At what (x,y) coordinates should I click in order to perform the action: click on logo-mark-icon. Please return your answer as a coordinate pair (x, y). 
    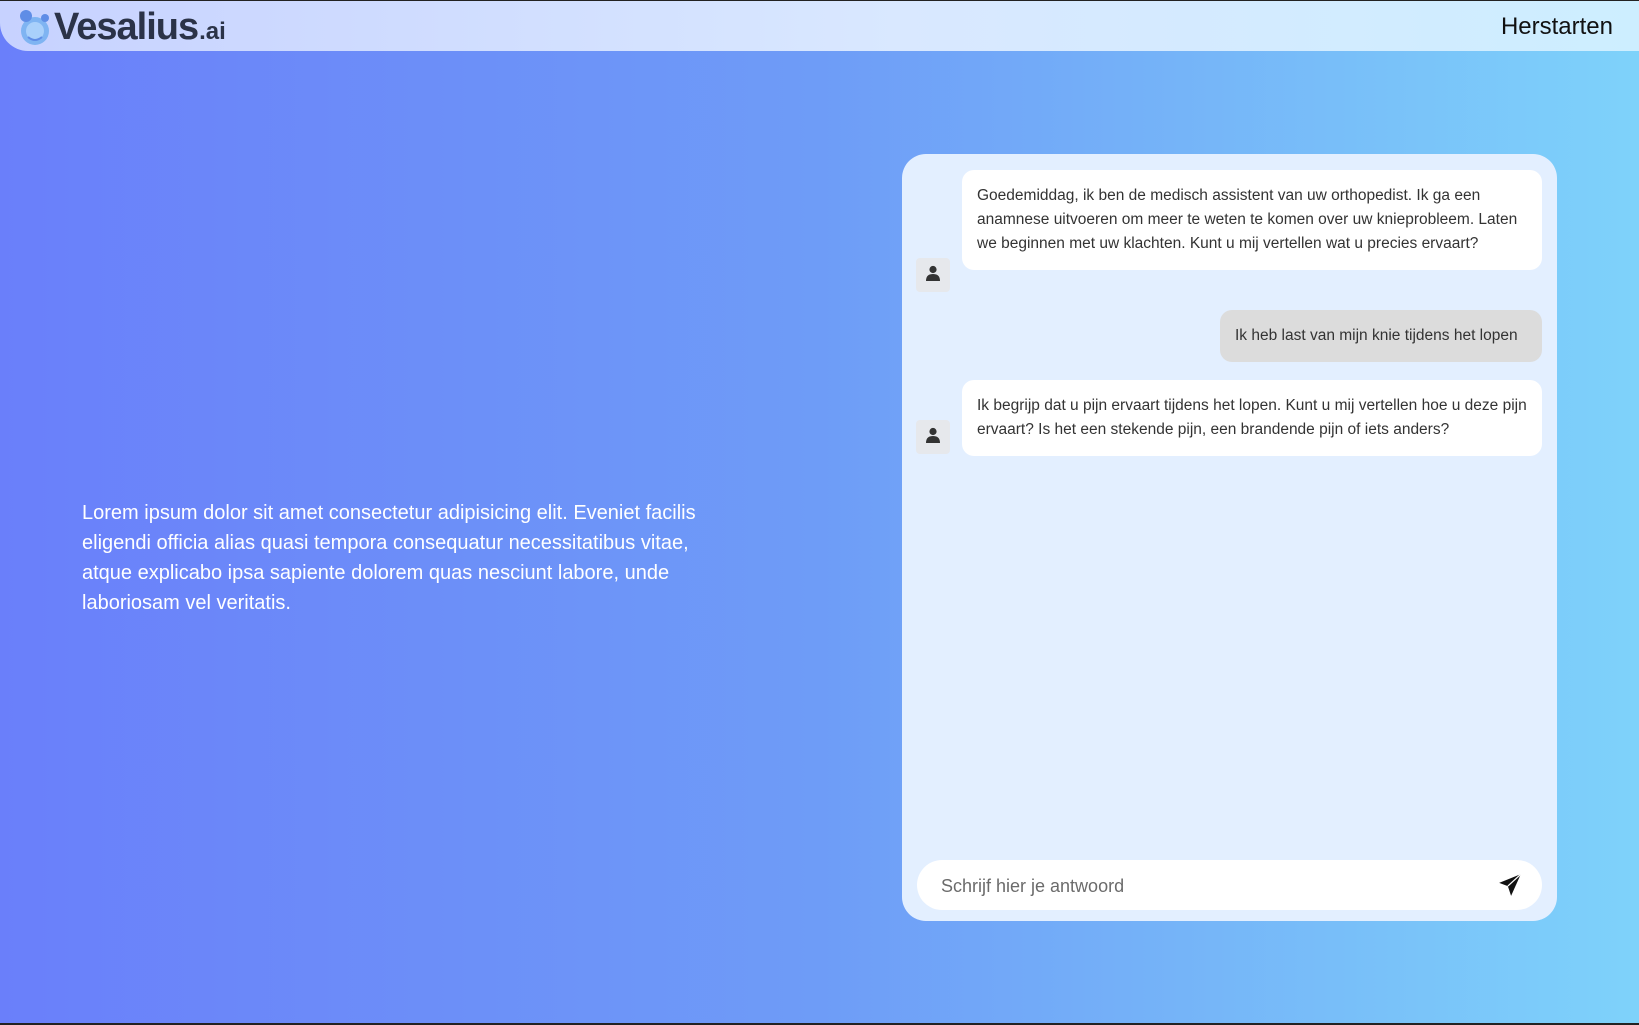
    Looking at the image, I should click on (35, 27).